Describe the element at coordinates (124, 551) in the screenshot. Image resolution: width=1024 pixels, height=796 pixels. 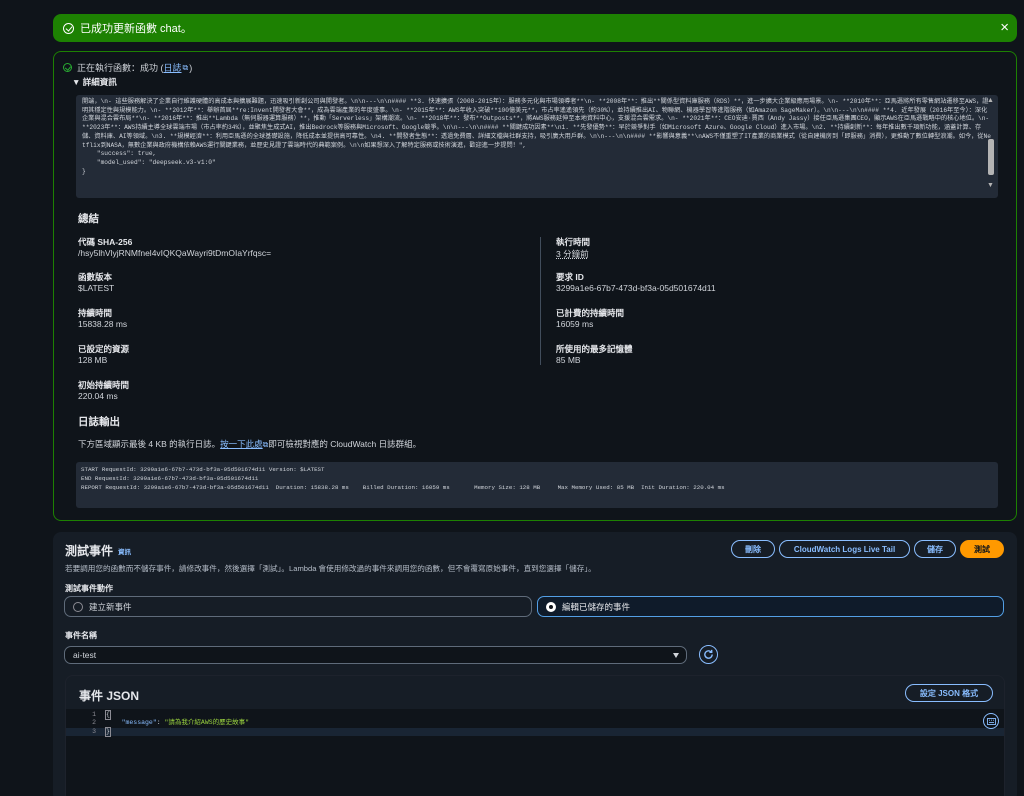
I see `info-link: 資訊` at that location.